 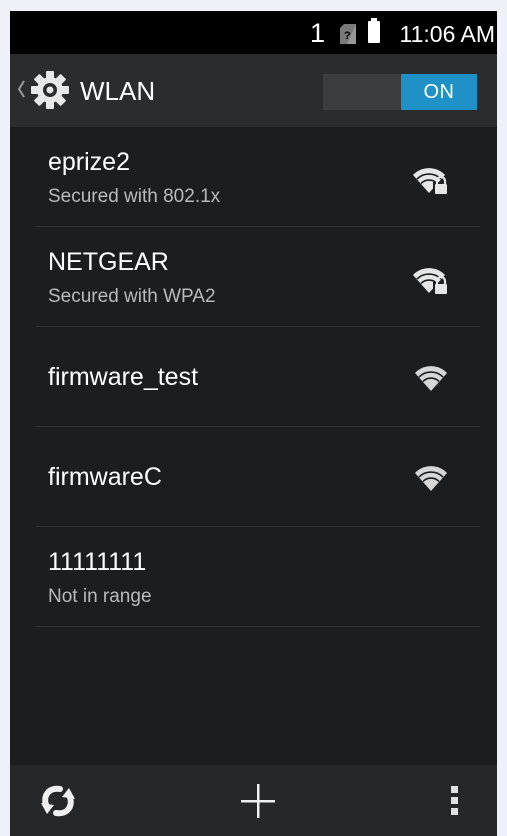 I want to click on battery-full-icon, so click(x=374, y=30).